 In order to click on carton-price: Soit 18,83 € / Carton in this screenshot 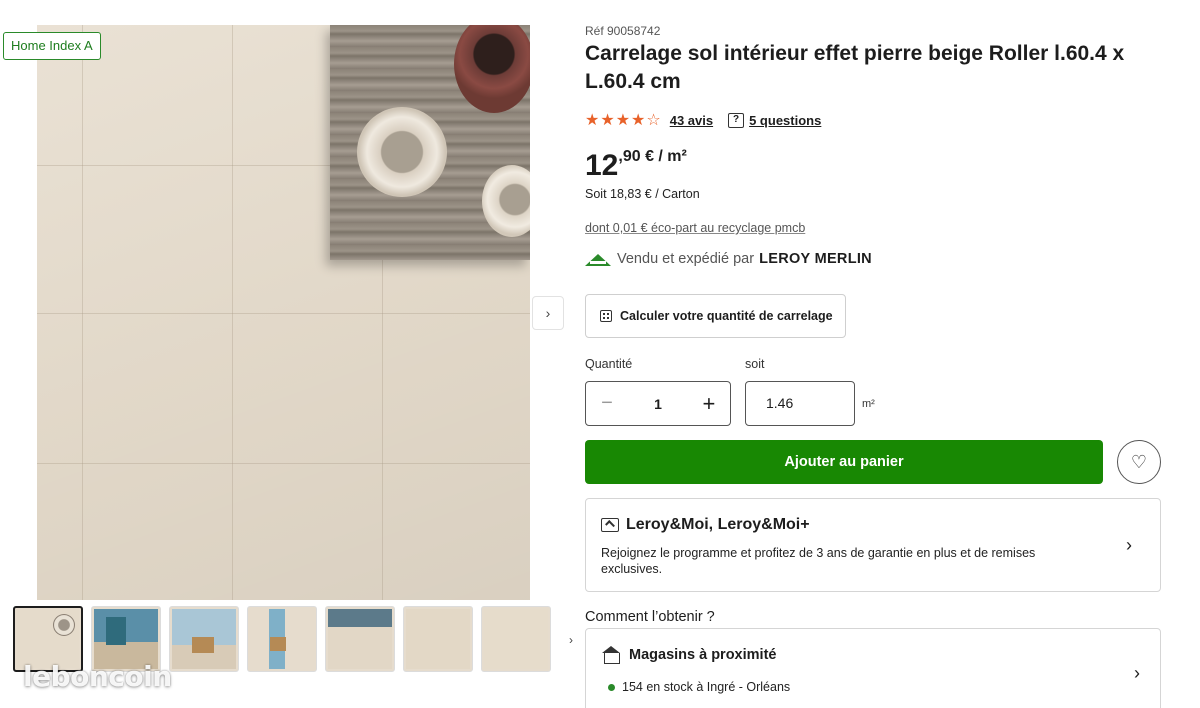, I will do `click(642, 194)`.